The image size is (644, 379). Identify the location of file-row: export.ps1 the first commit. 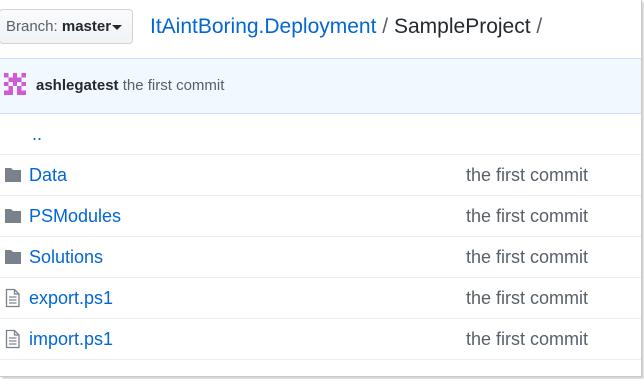
(320, 298).